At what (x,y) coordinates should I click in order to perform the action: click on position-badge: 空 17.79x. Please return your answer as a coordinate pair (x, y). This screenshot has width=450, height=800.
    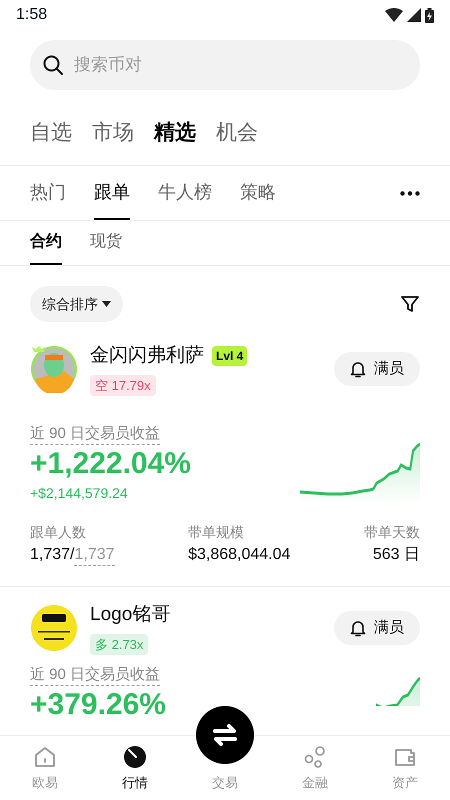
    Looking at the image, I should click on (123, 385).